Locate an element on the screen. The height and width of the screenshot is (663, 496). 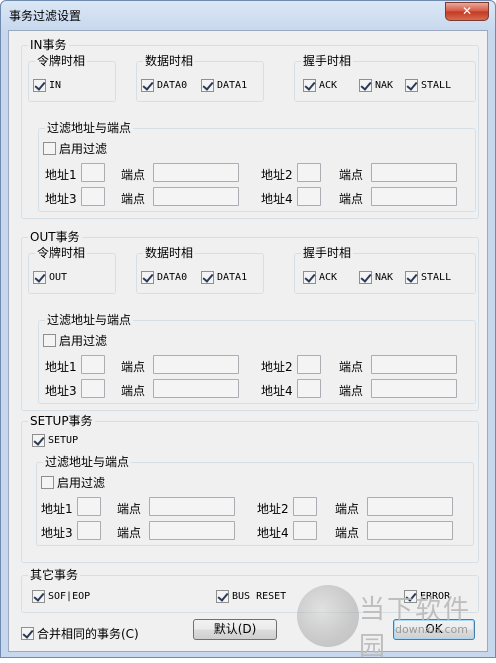
setup-addr2-label: 地址2 is located at coordinates (273, 509).